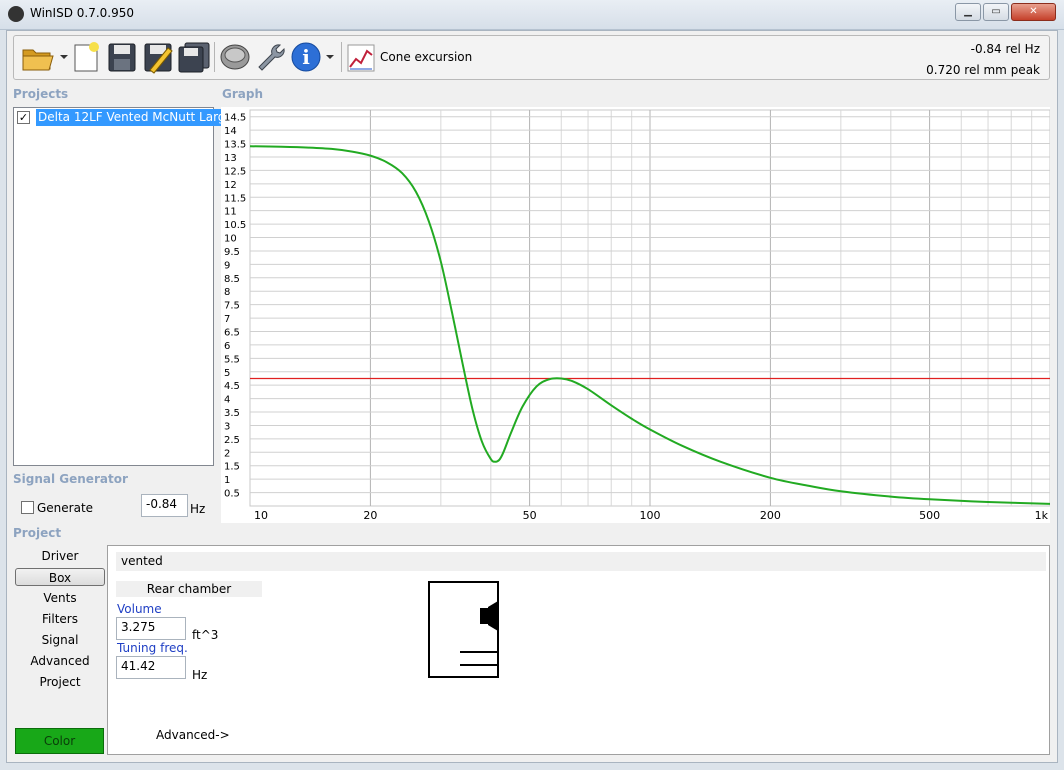  Describe the element at coordinates (23, 117) in the screenshot. I see `project-checkbox: ✓` at that location.